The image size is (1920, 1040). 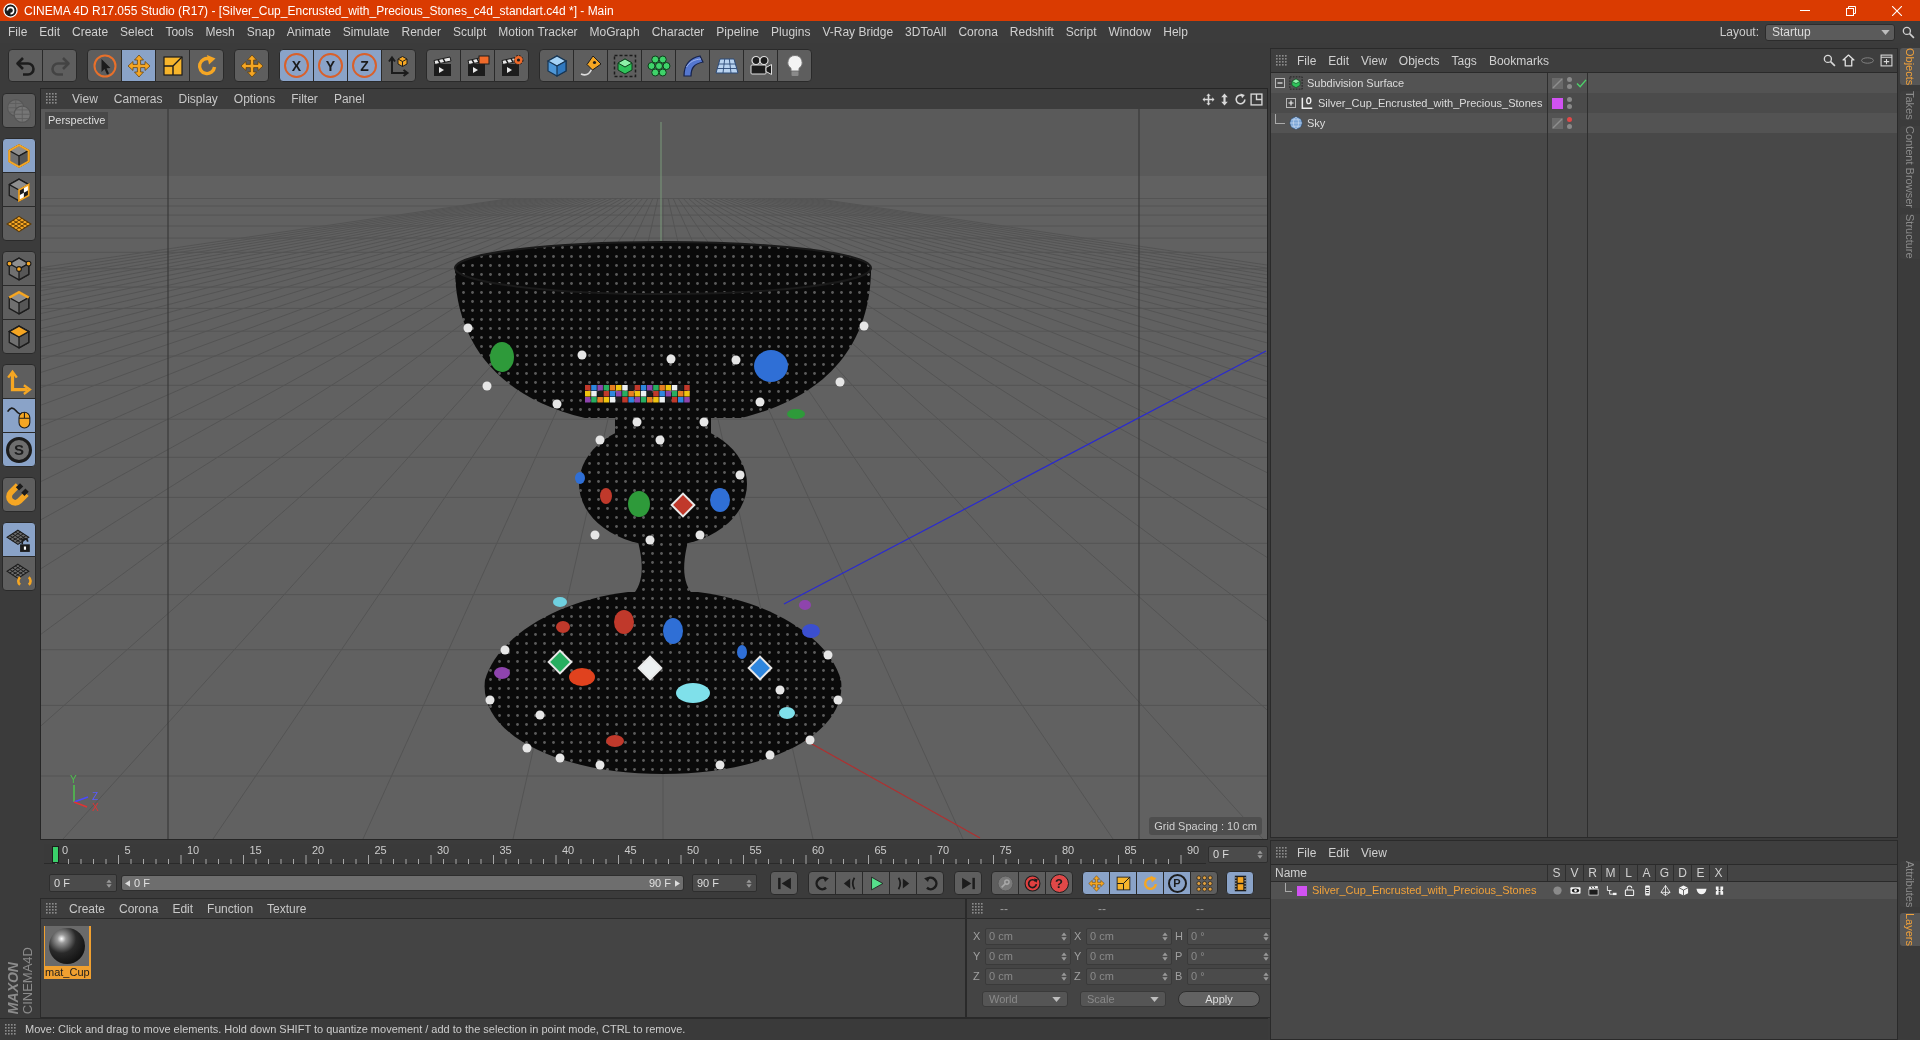 What do you see at coordinates (1518, 60) in the screenshot?
I see `menu-item: Bookmarks` at bounding box center [1518, 60].